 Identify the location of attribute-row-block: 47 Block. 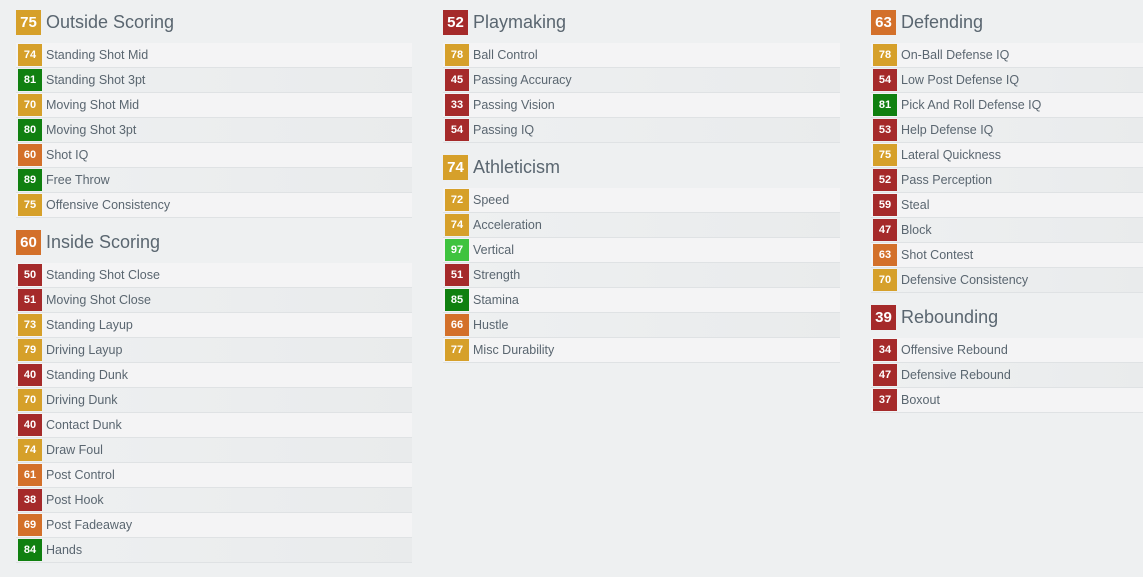
(1007, 230).